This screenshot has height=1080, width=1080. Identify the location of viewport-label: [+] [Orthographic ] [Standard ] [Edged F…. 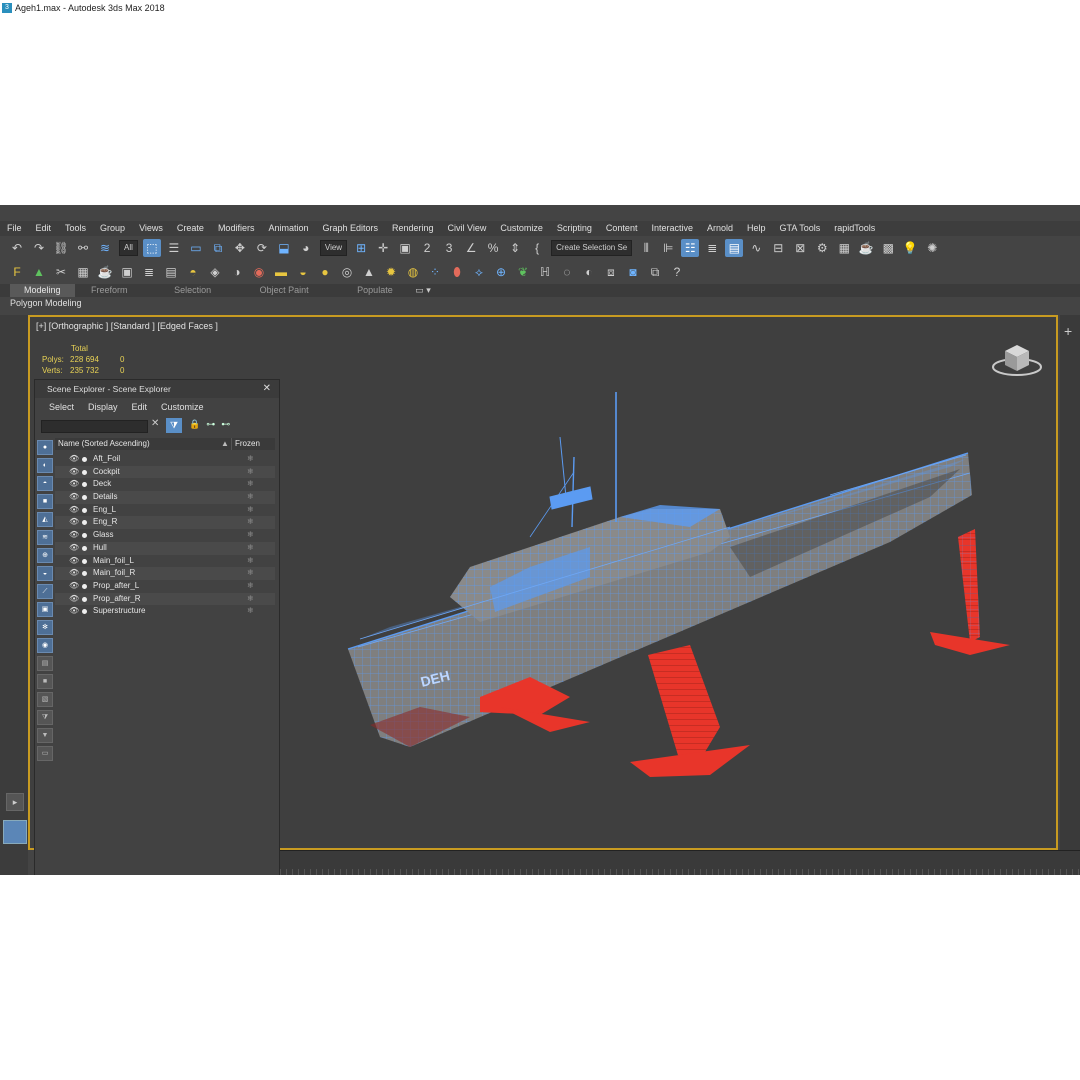
(127, 326).